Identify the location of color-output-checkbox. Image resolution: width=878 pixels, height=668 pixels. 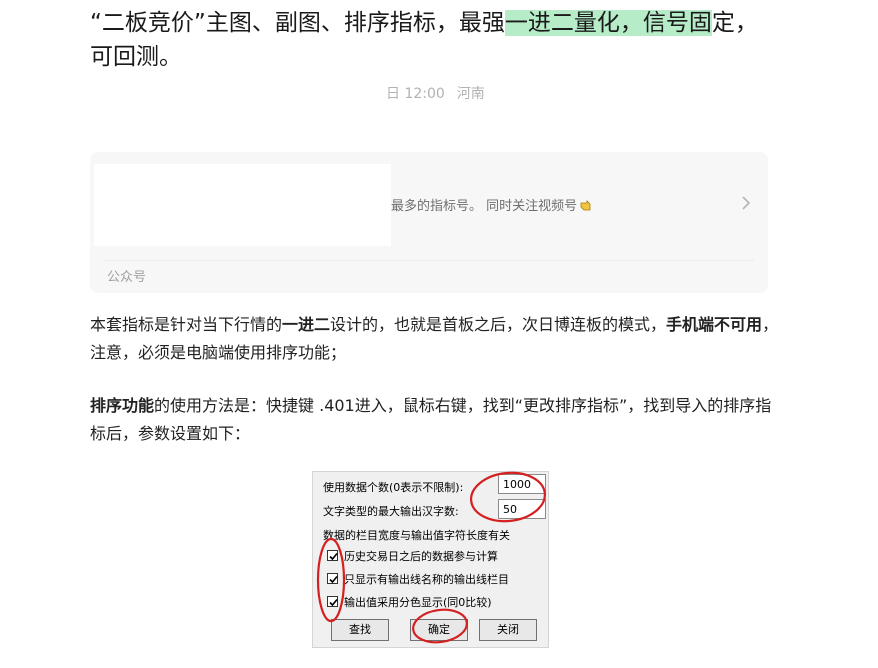
(332, 601).